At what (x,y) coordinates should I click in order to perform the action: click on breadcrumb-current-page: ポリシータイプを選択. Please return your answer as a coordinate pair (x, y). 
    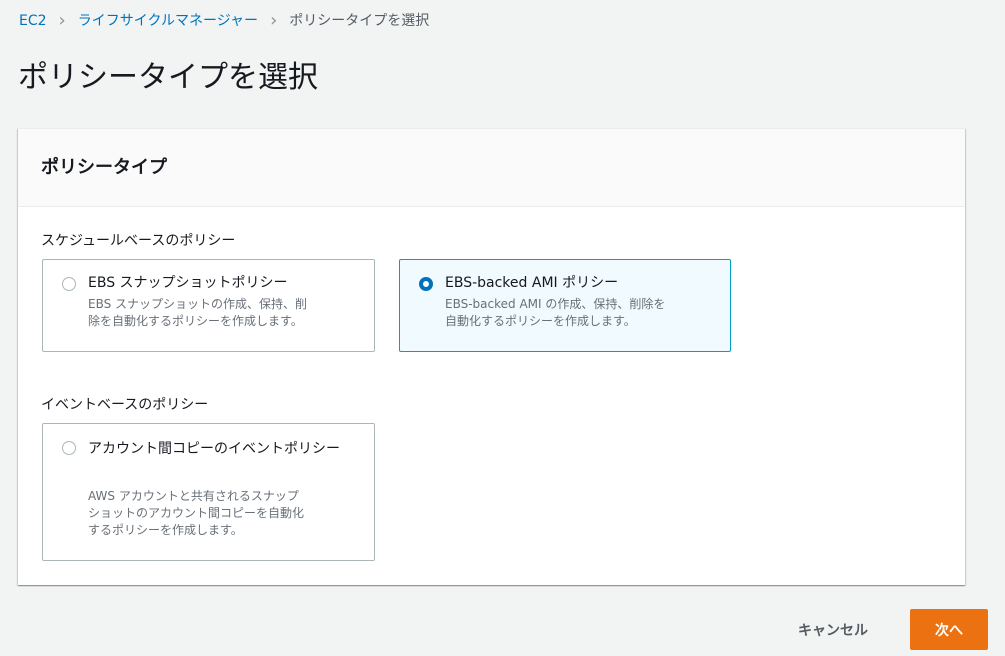
    Looking at the image, I should click on (359, 21).